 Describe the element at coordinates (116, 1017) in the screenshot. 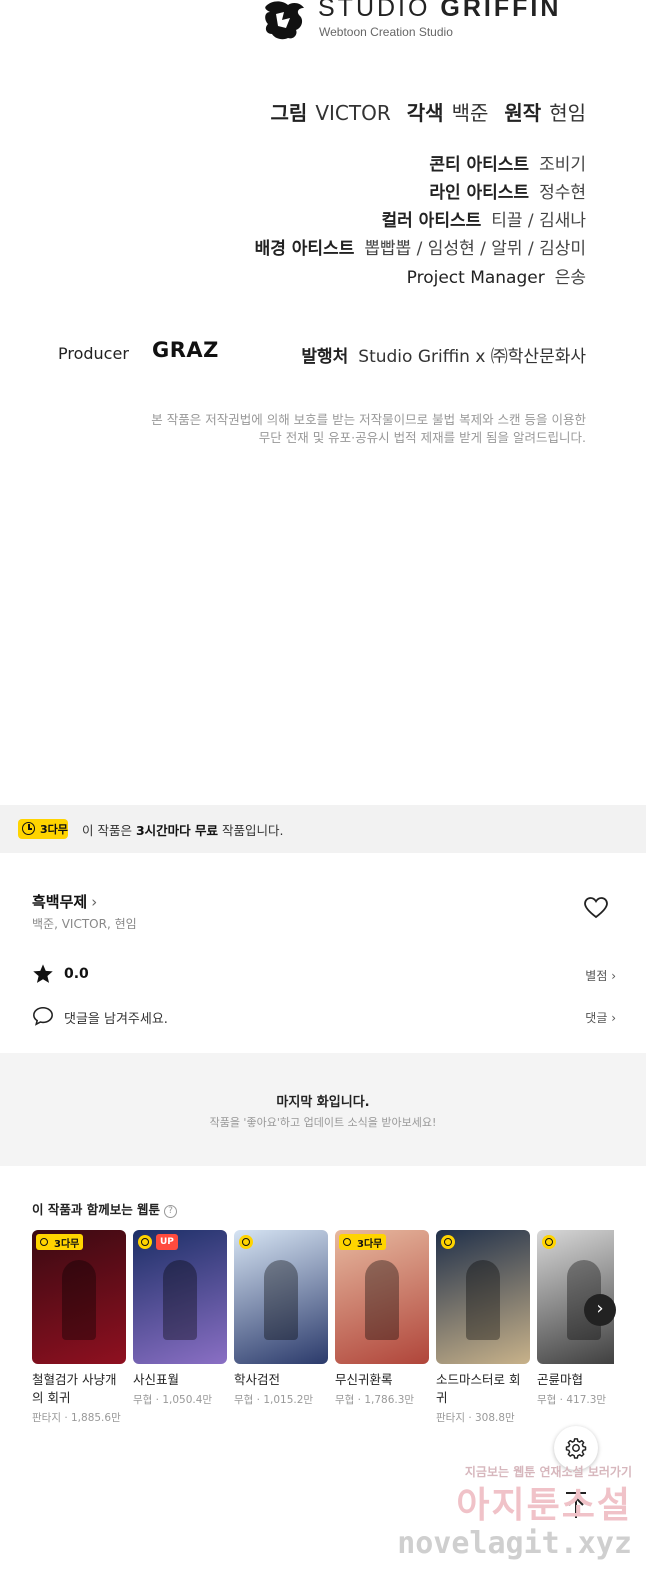

I see `comment-input: 댓글을 남겨주세요.` at that location.